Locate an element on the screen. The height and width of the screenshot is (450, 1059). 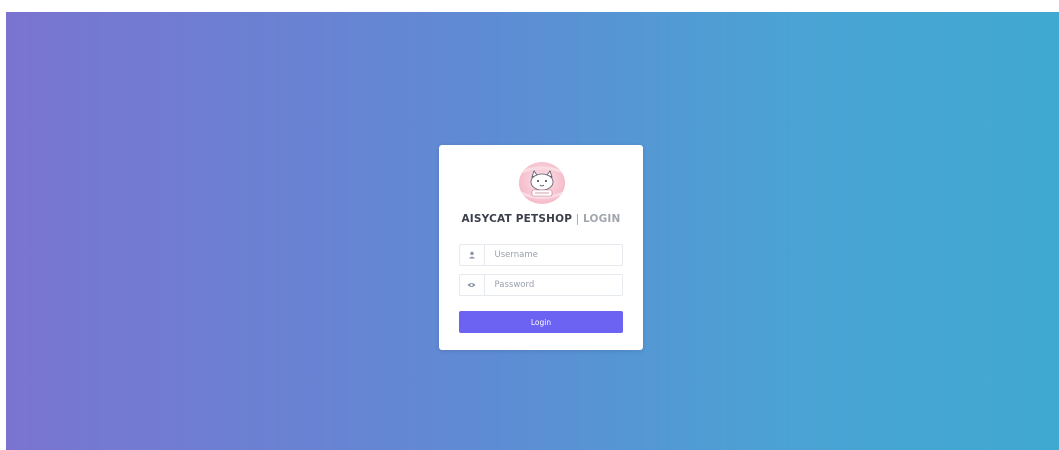
login-subtitle: LOGIN is located at coordinates (601, 219).